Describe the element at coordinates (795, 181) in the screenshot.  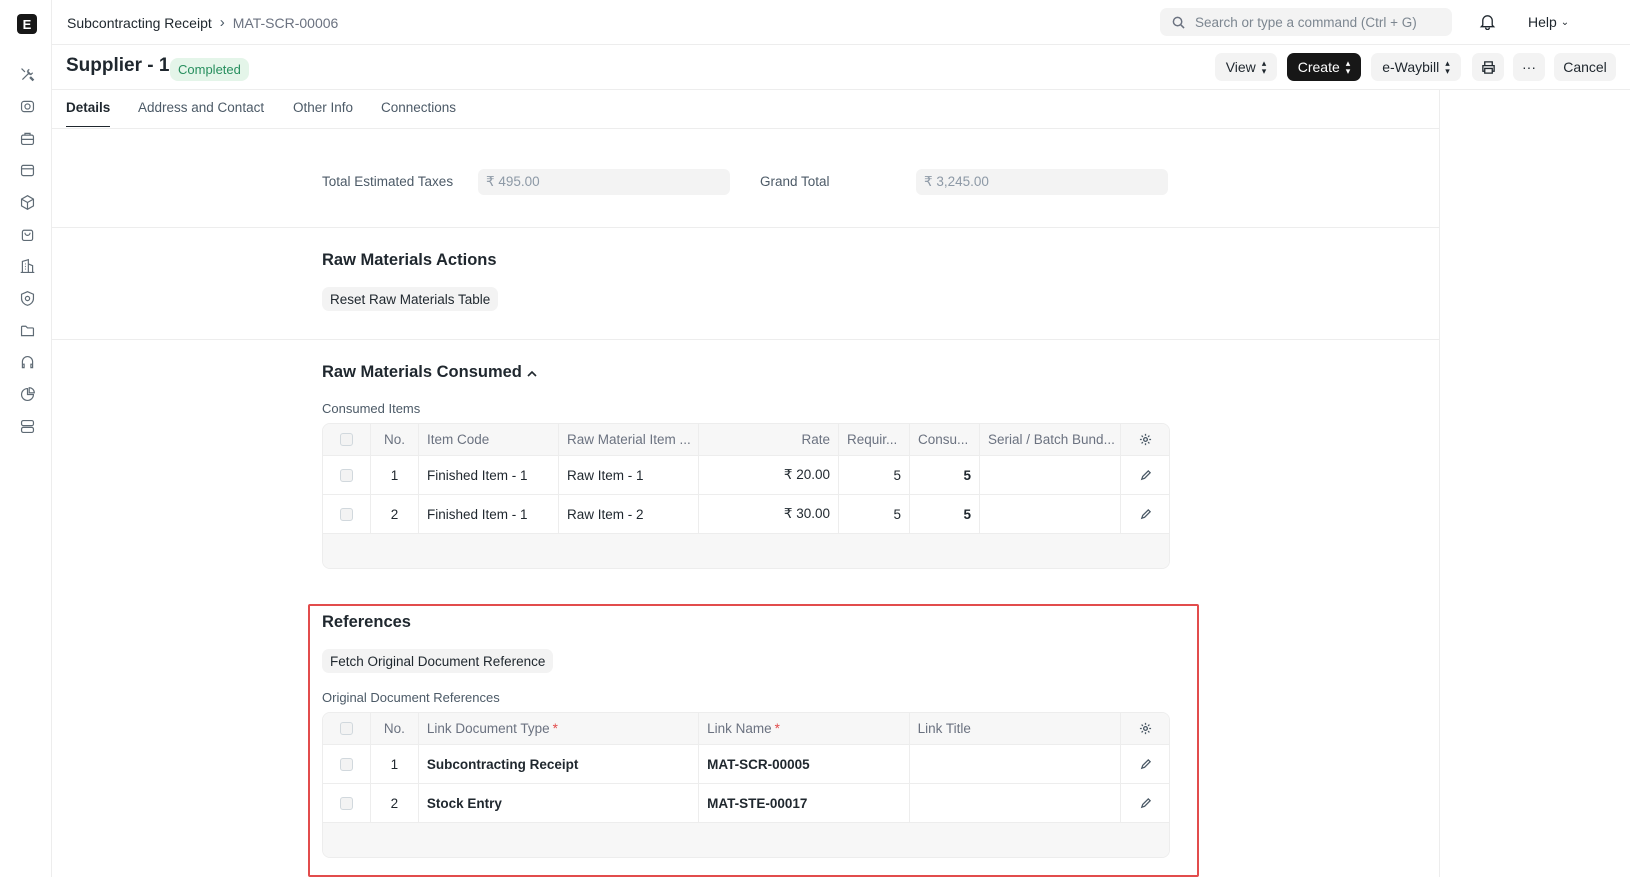
I see `grand-total-label: Grand Total` at that location.